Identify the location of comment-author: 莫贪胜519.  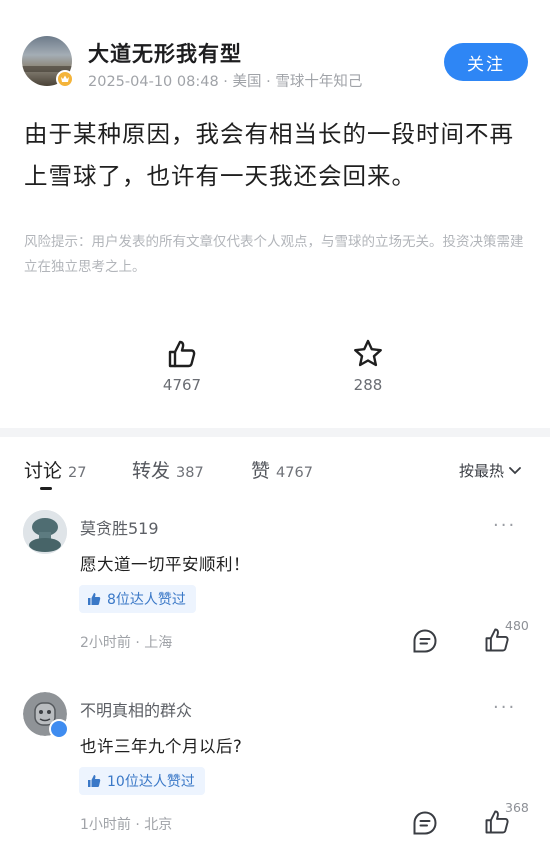
(119, 527).